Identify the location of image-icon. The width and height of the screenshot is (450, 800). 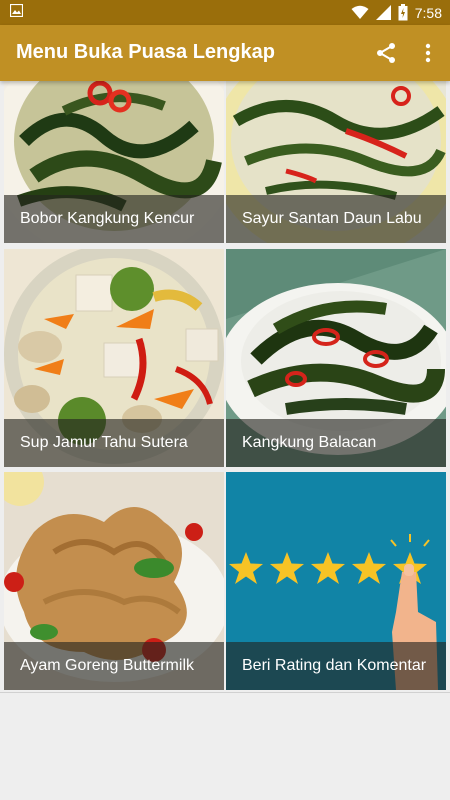
(16, 10).